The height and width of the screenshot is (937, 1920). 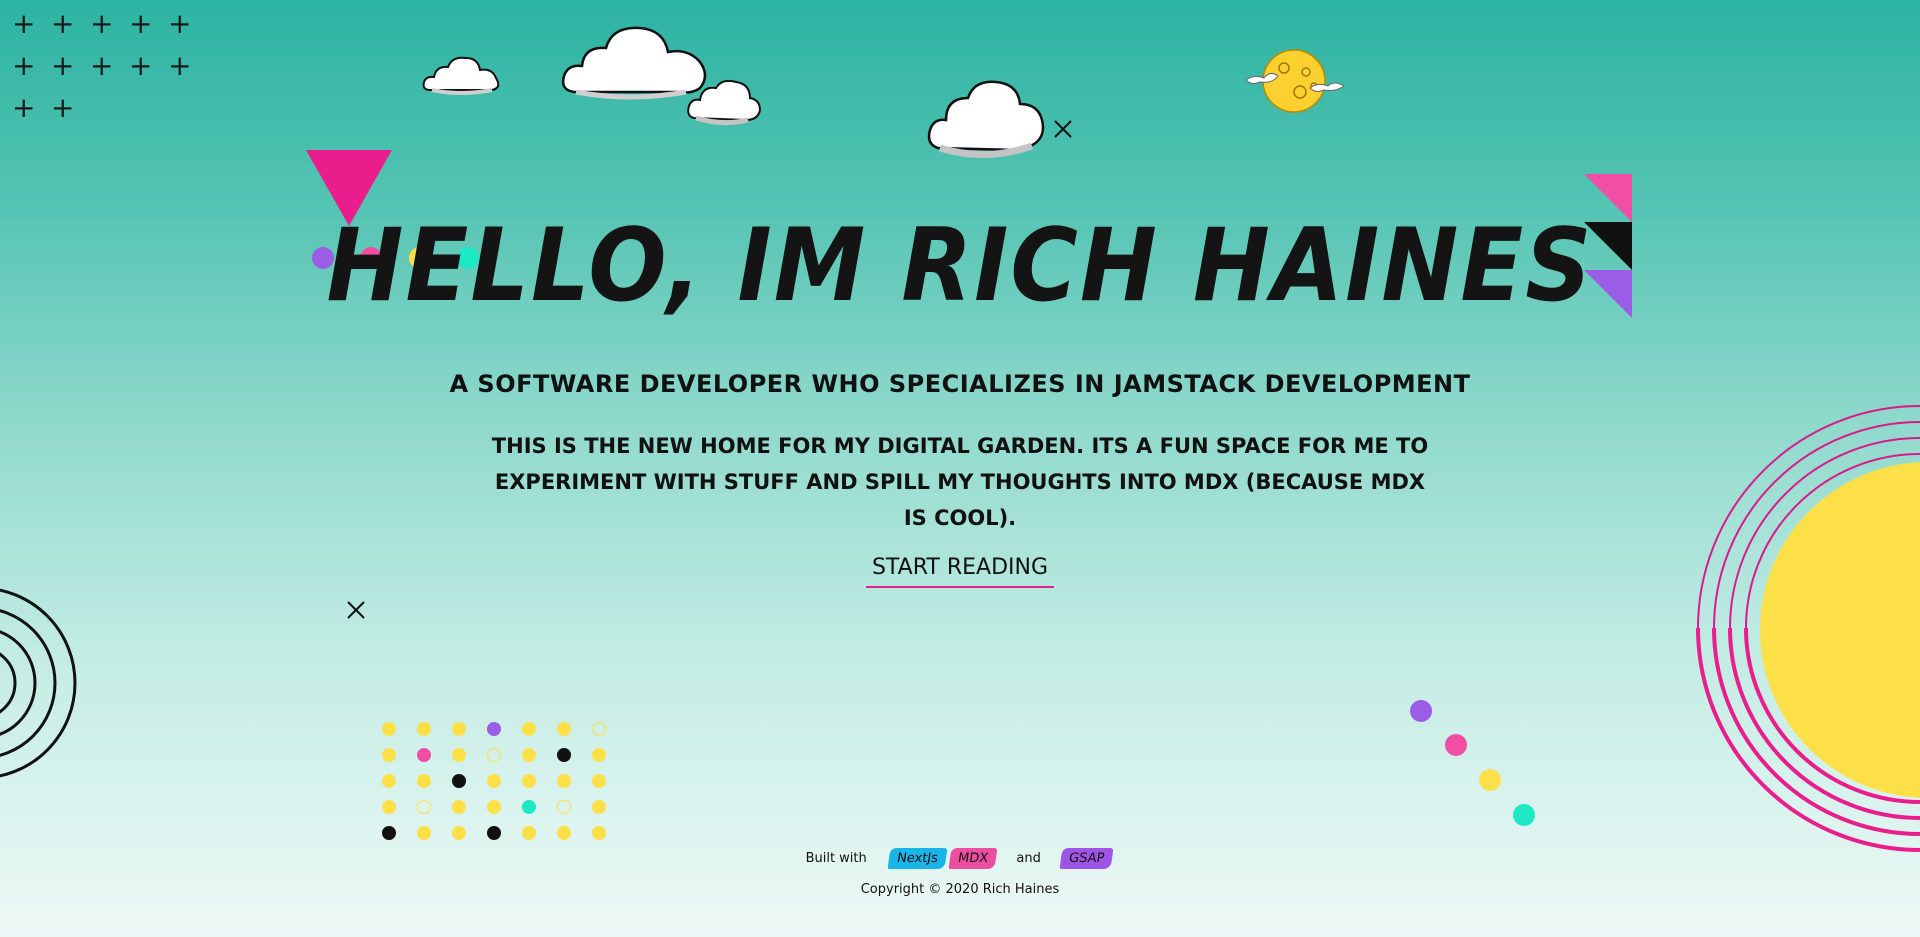 I want to click on nextjs-link: NextJs, so click(x=917, y=858).